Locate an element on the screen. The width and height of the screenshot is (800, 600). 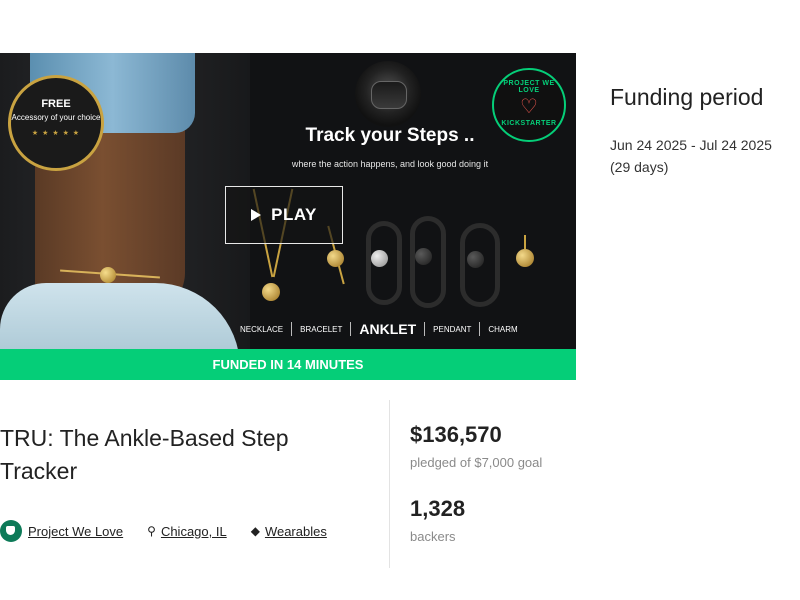
play-button: PLAY is located at coordinates (284, 215).